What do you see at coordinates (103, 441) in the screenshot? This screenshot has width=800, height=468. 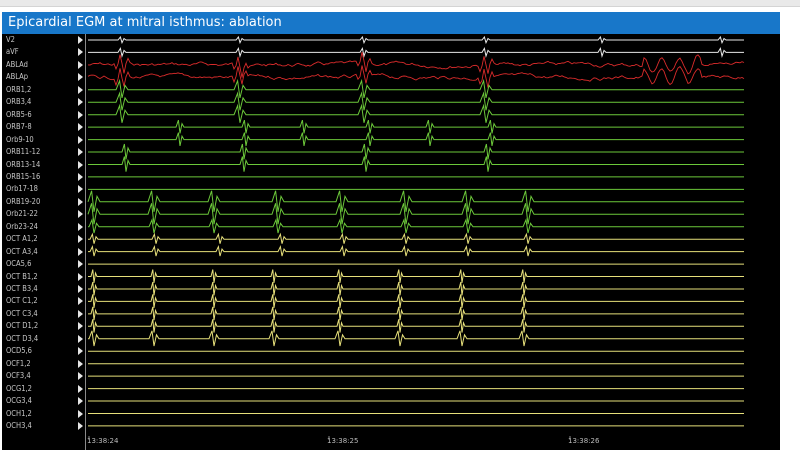 I see `timestamp-0: 13:38:24` at bounding box center [103, 441].